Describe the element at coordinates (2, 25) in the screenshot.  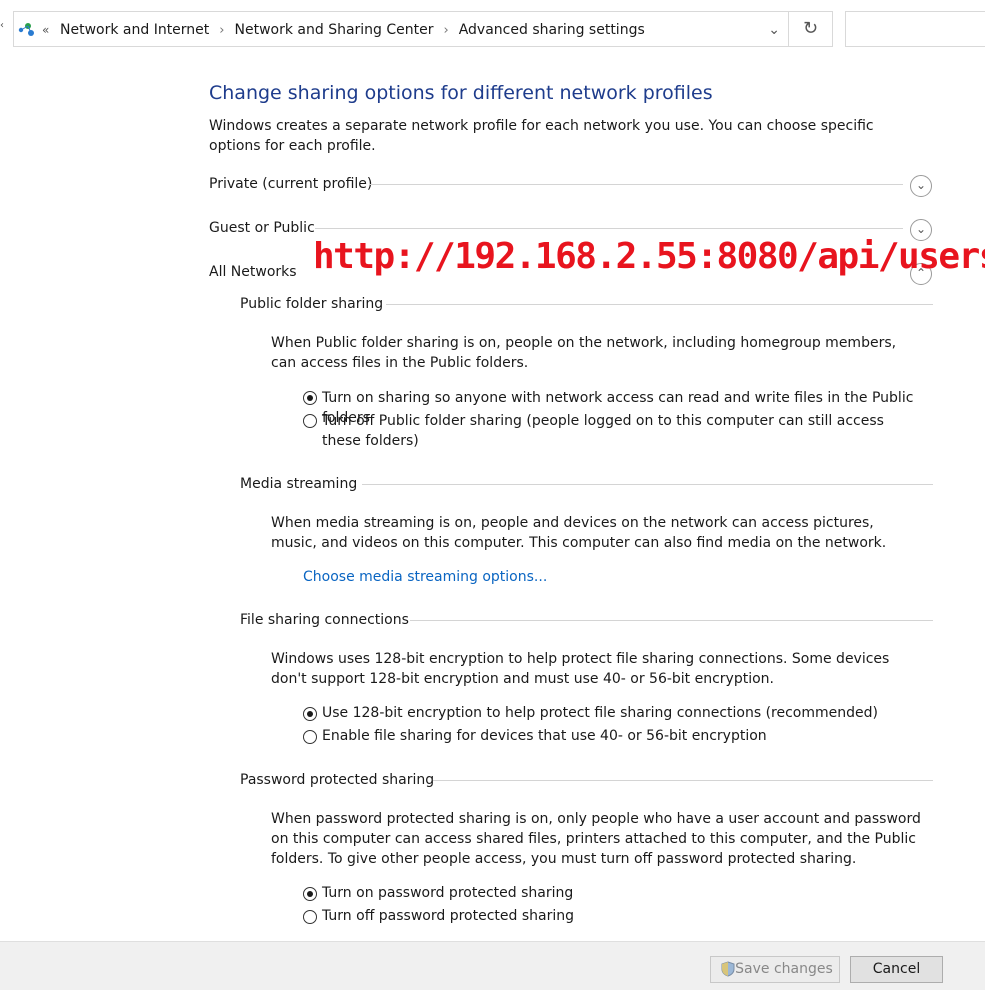
I see `back-arrow-icon: ‹` at that location.